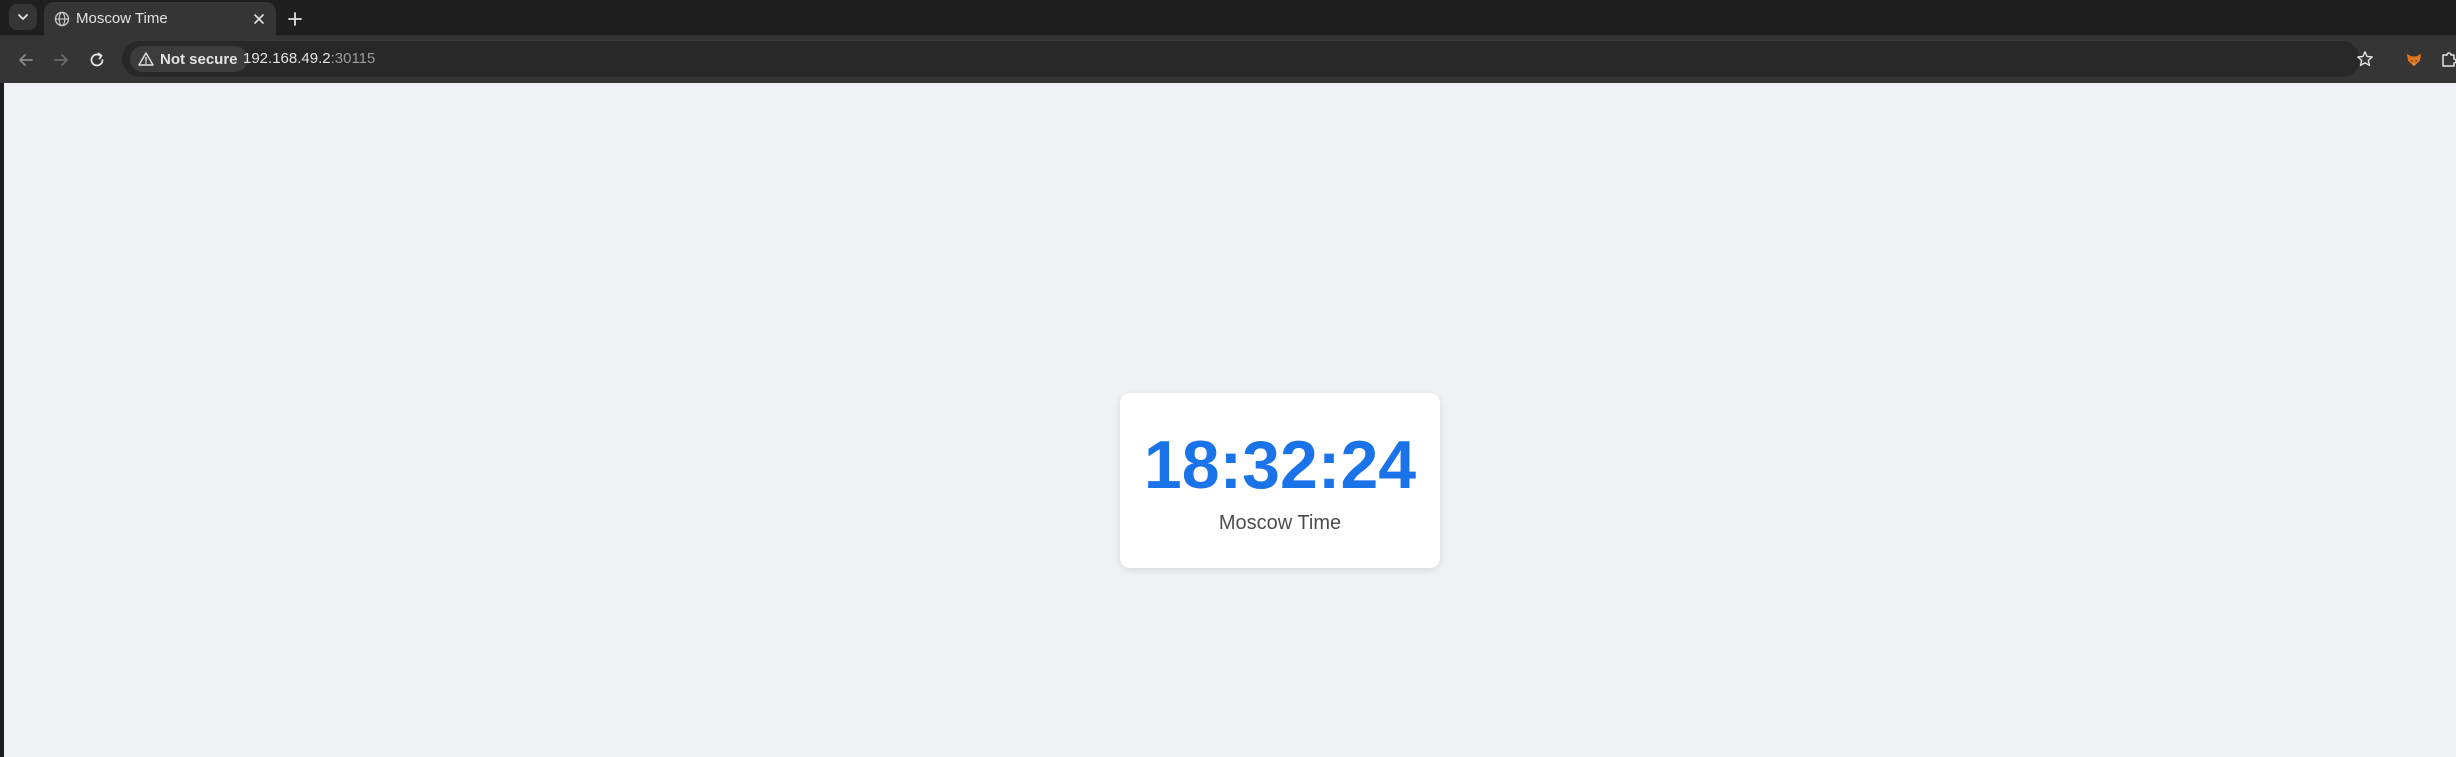 The height and width of the screenshot is (757, 2456). Describe the element at coordinates (1280, 465) in the screenshot. I see `clock-time: 18:32:24` at that location.